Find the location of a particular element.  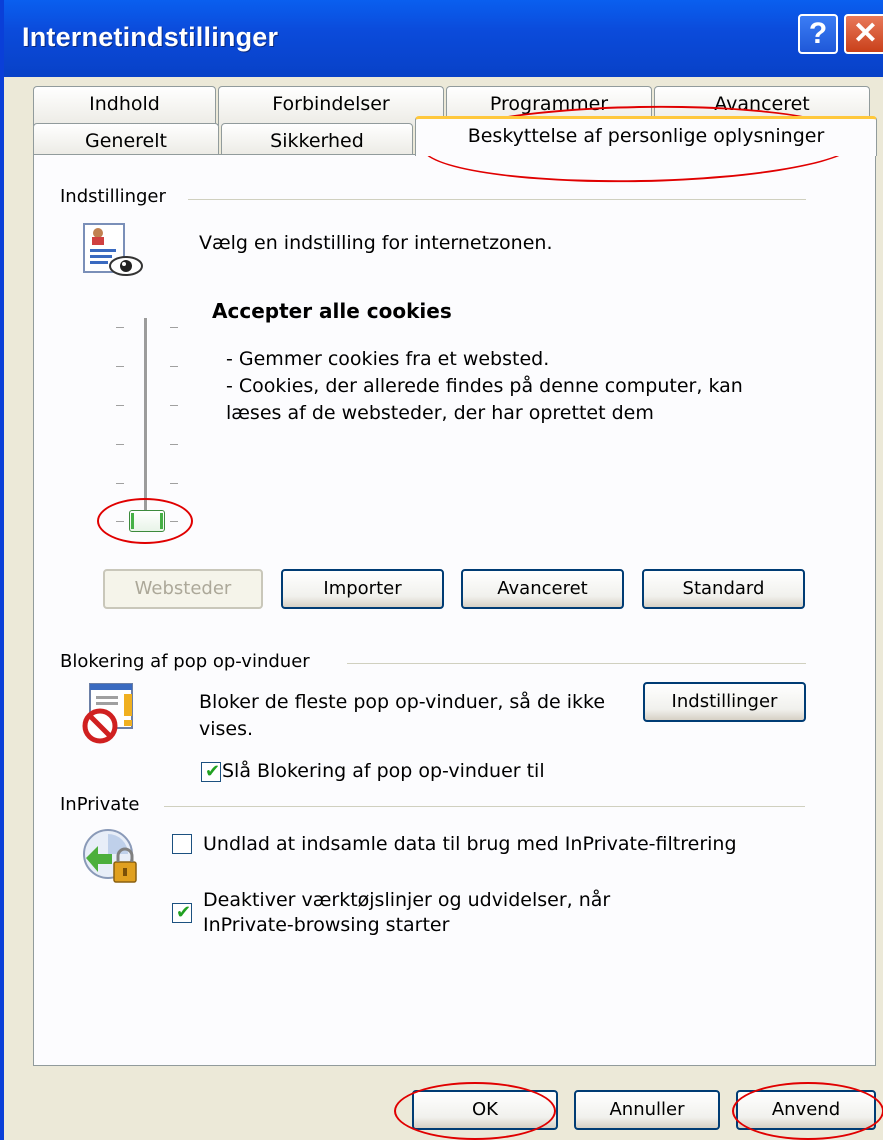

tab-generelt: Generelt is located at coordinates (126, 139).